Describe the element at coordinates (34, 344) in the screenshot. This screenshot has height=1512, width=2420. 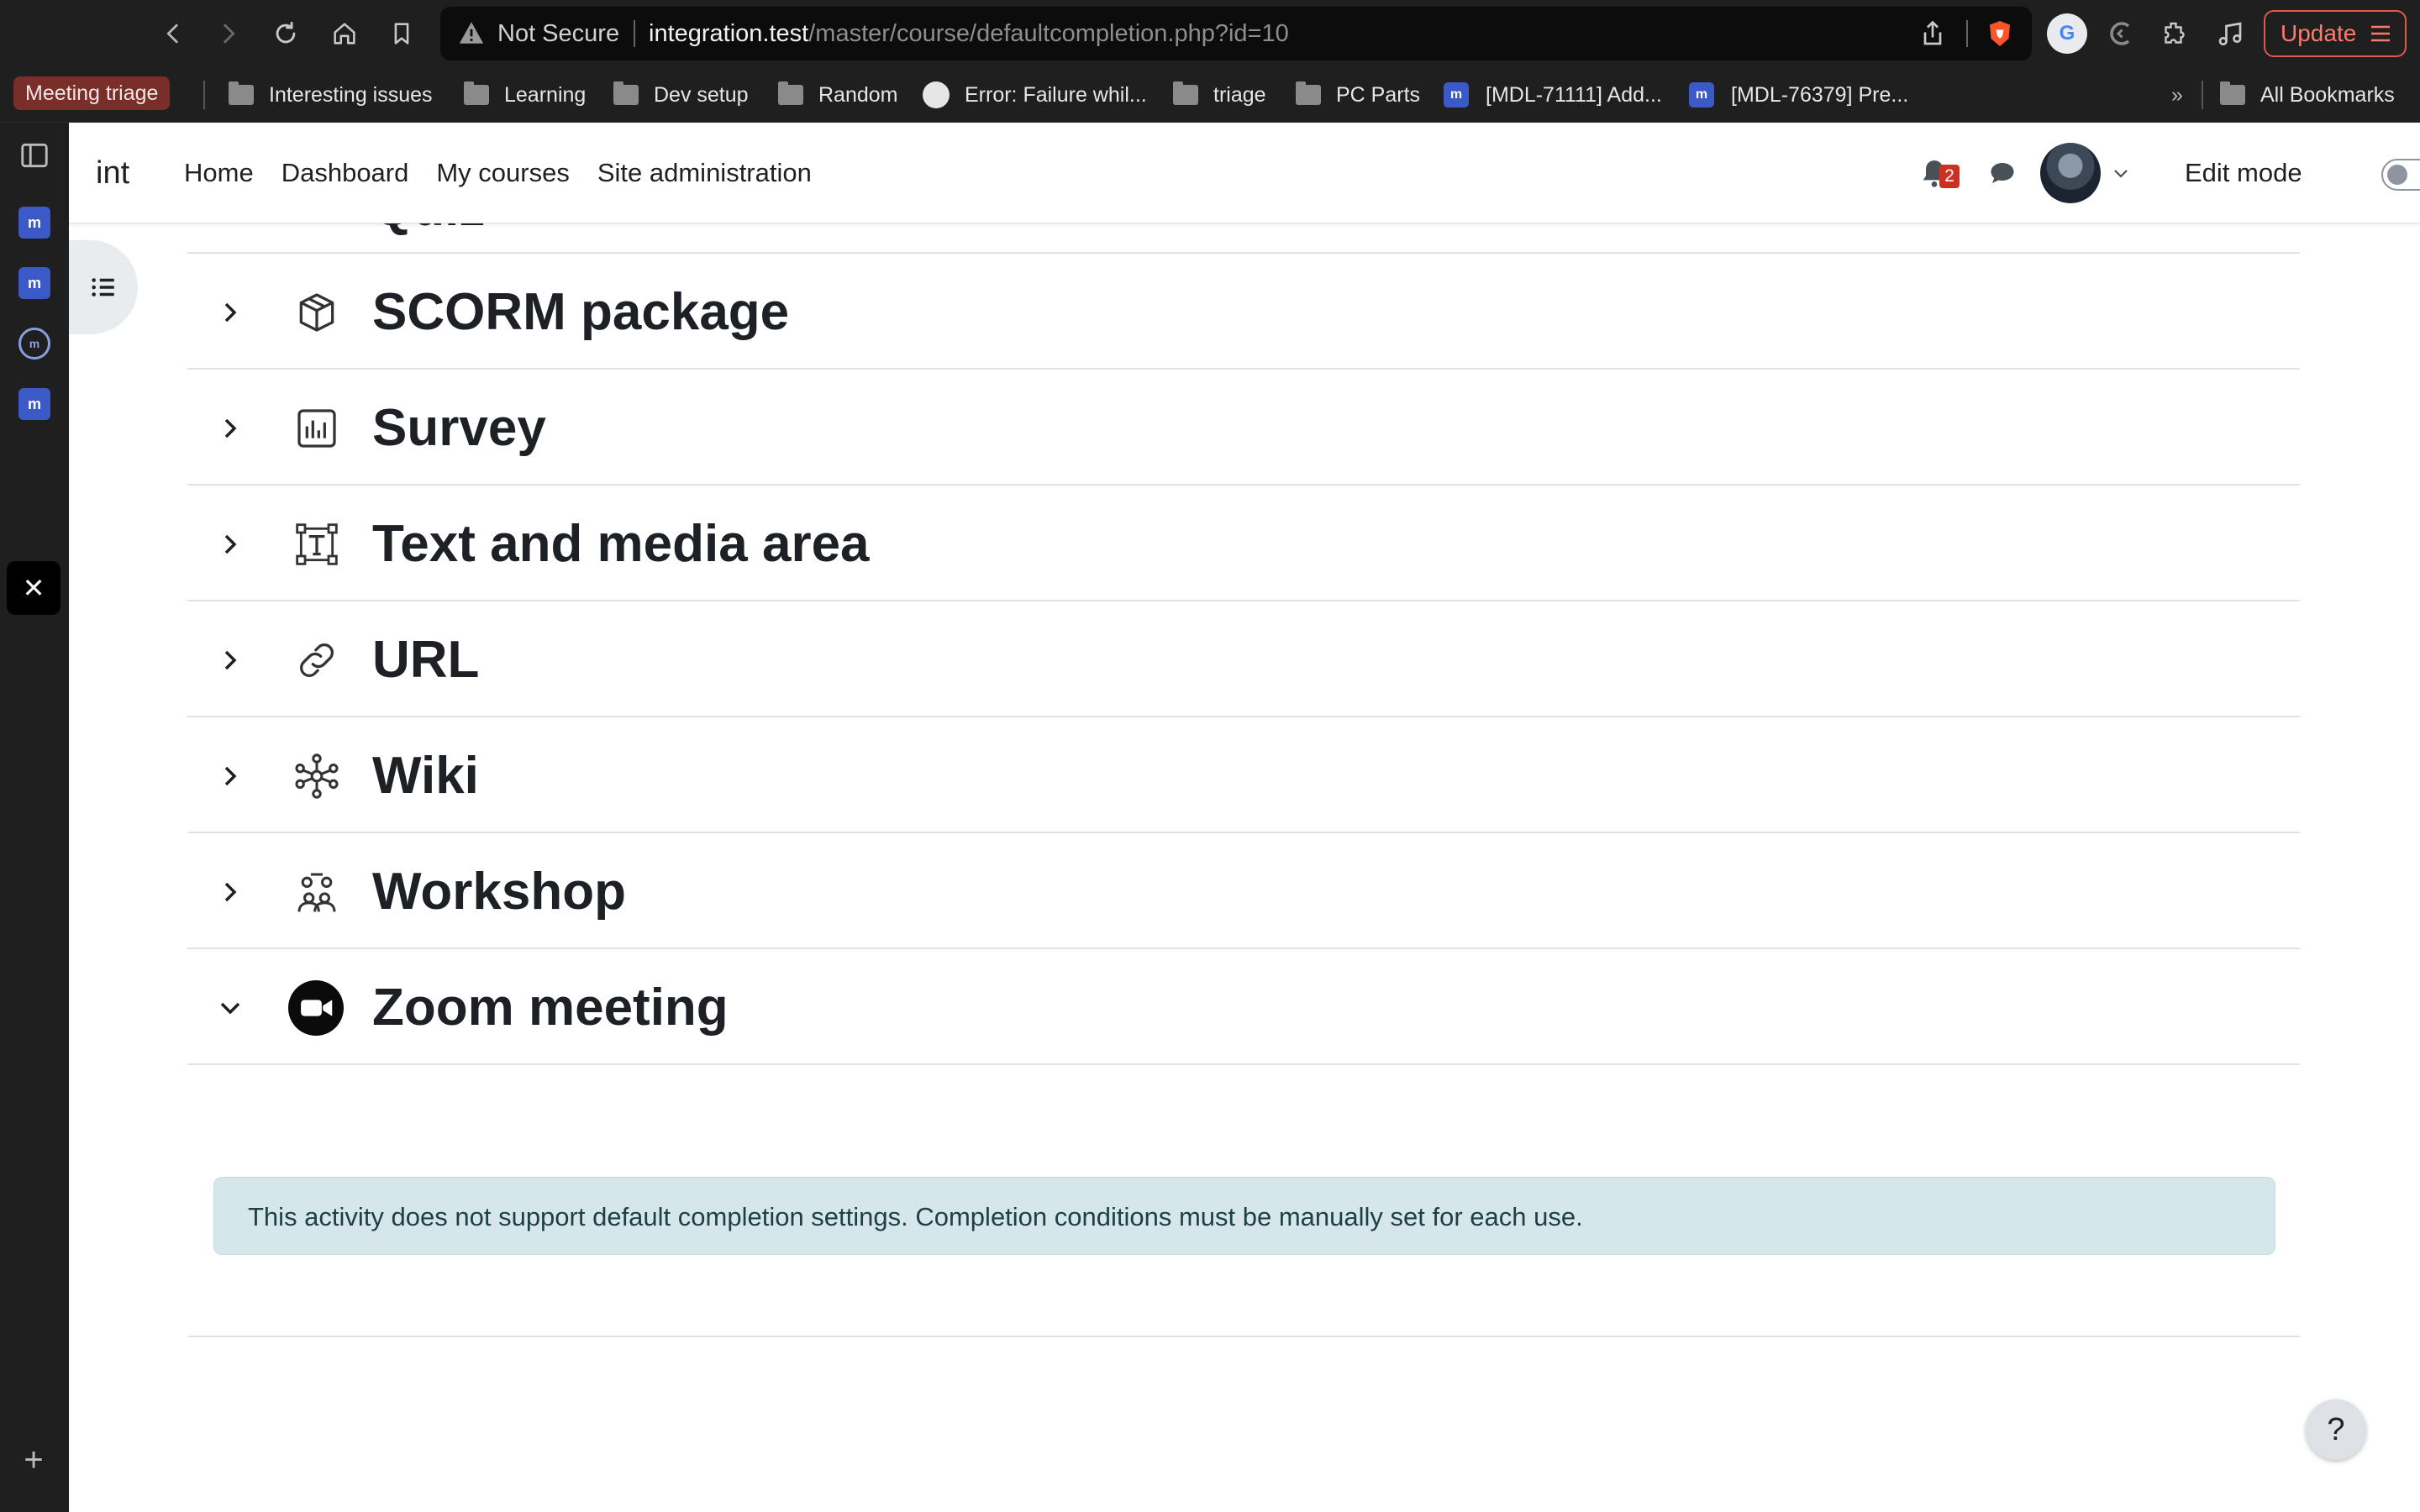
I see `moodle-tracker-icon: m` at that location.